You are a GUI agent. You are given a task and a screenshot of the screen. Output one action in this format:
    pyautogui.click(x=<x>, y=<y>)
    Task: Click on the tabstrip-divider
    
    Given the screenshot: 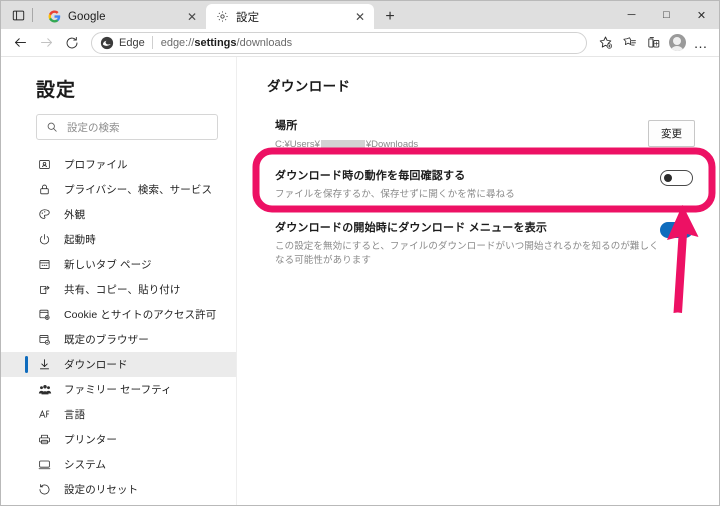 What is the action you would take?
    pyautogui.click(x=32, y=15)
    